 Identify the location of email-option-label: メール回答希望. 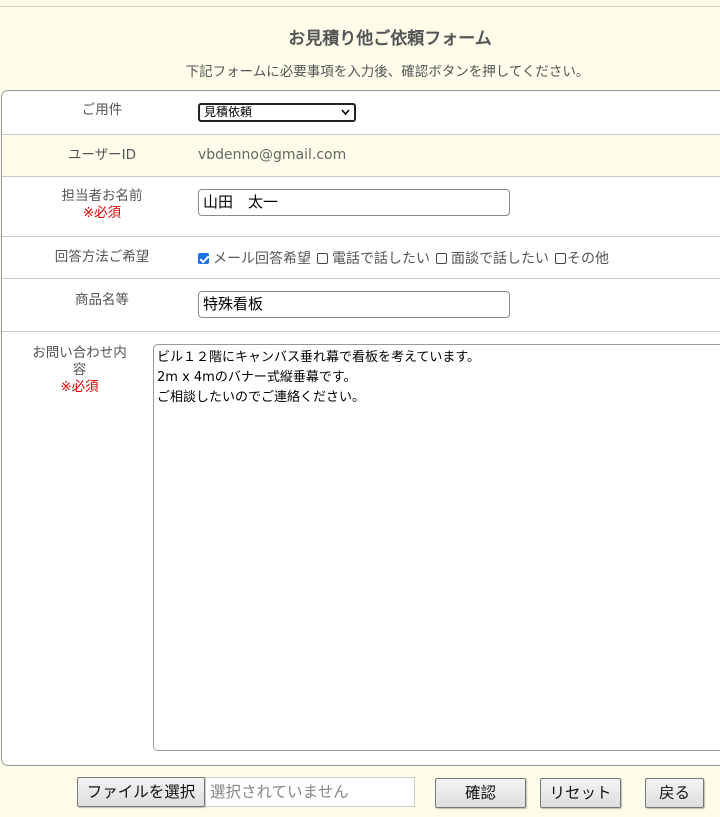
(262, 259).